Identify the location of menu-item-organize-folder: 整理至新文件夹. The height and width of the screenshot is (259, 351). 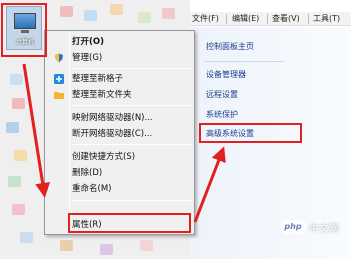
(119, 95).